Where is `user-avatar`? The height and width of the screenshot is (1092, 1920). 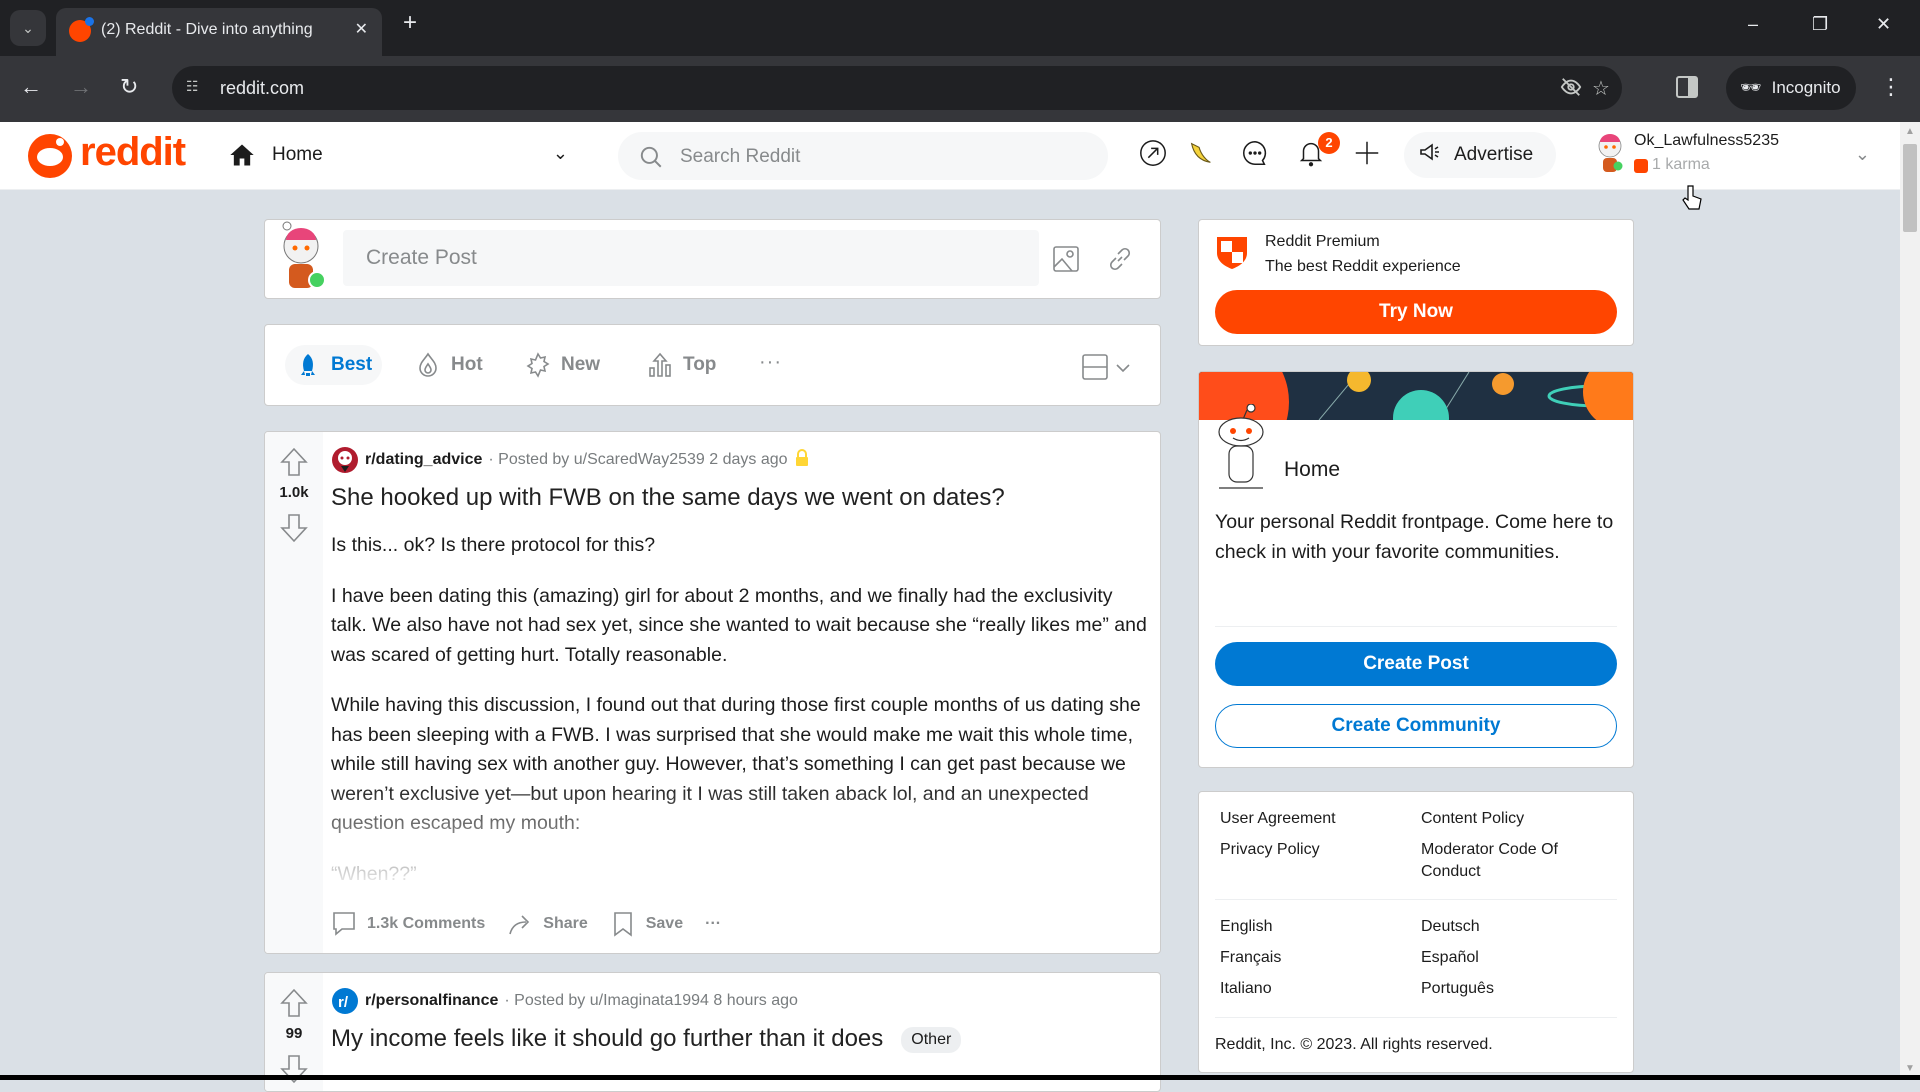 user-avatar is located at coordinates (304, 257).